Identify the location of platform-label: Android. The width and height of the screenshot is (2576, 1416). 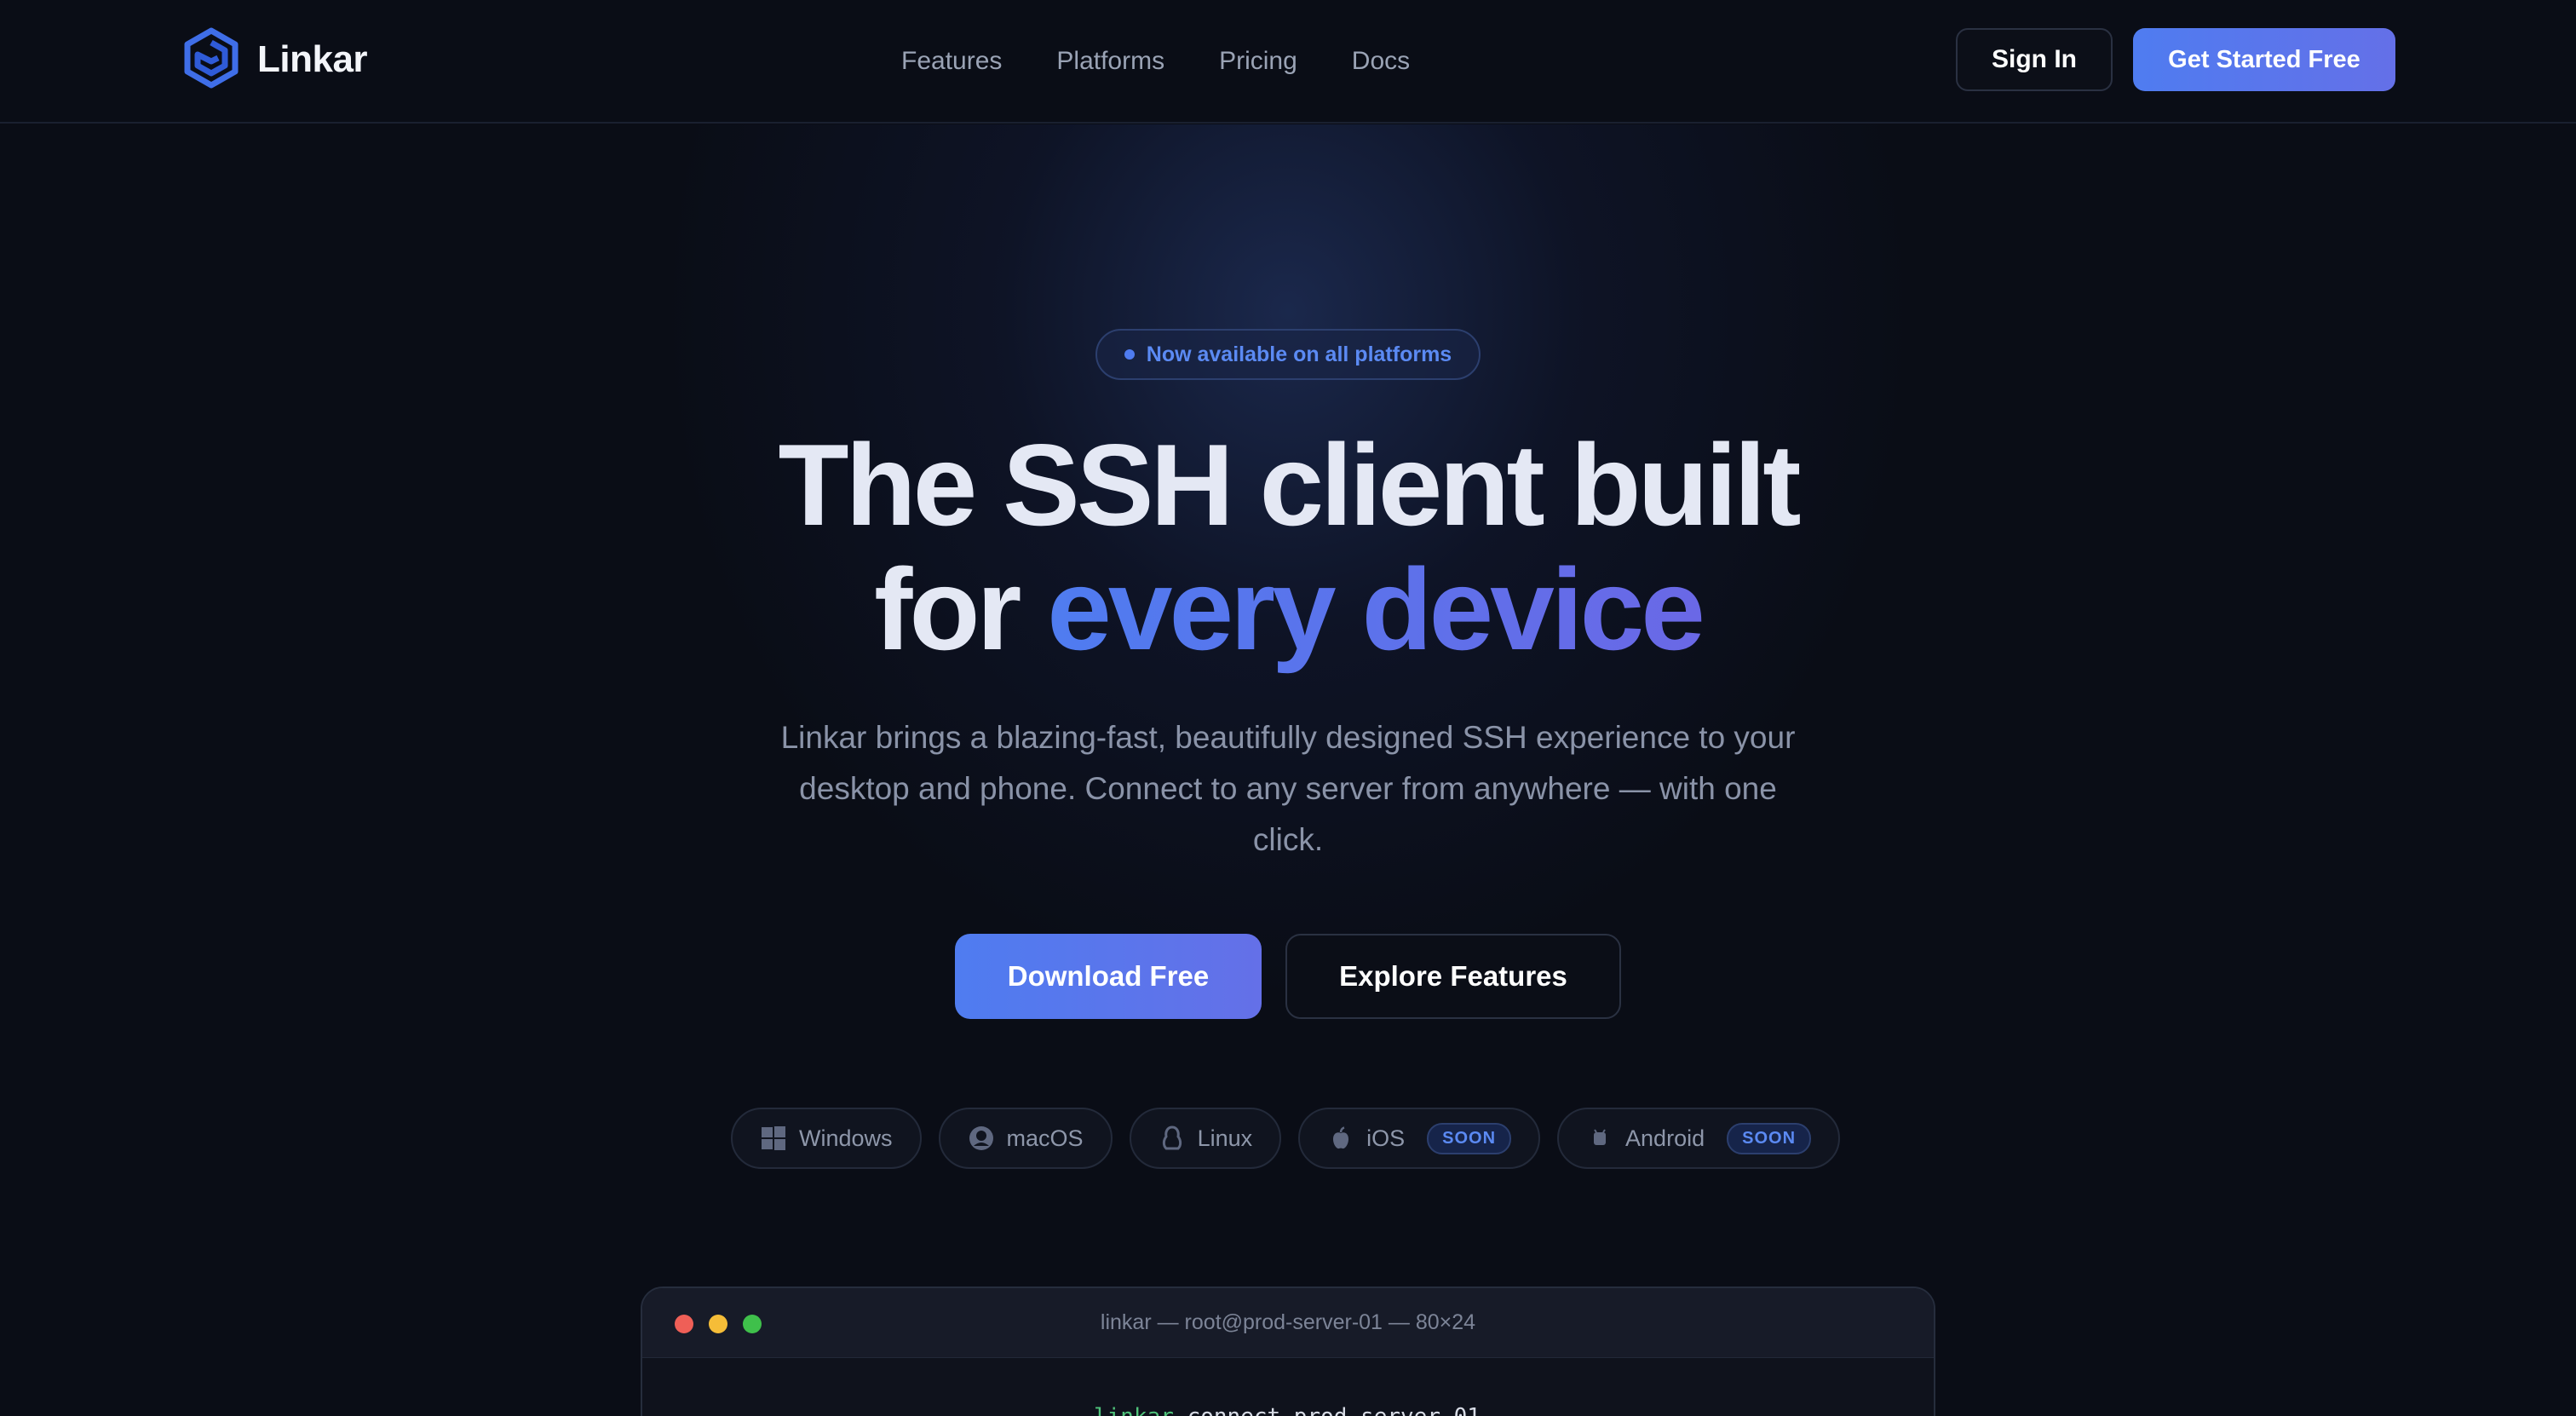
(1665, 1138).